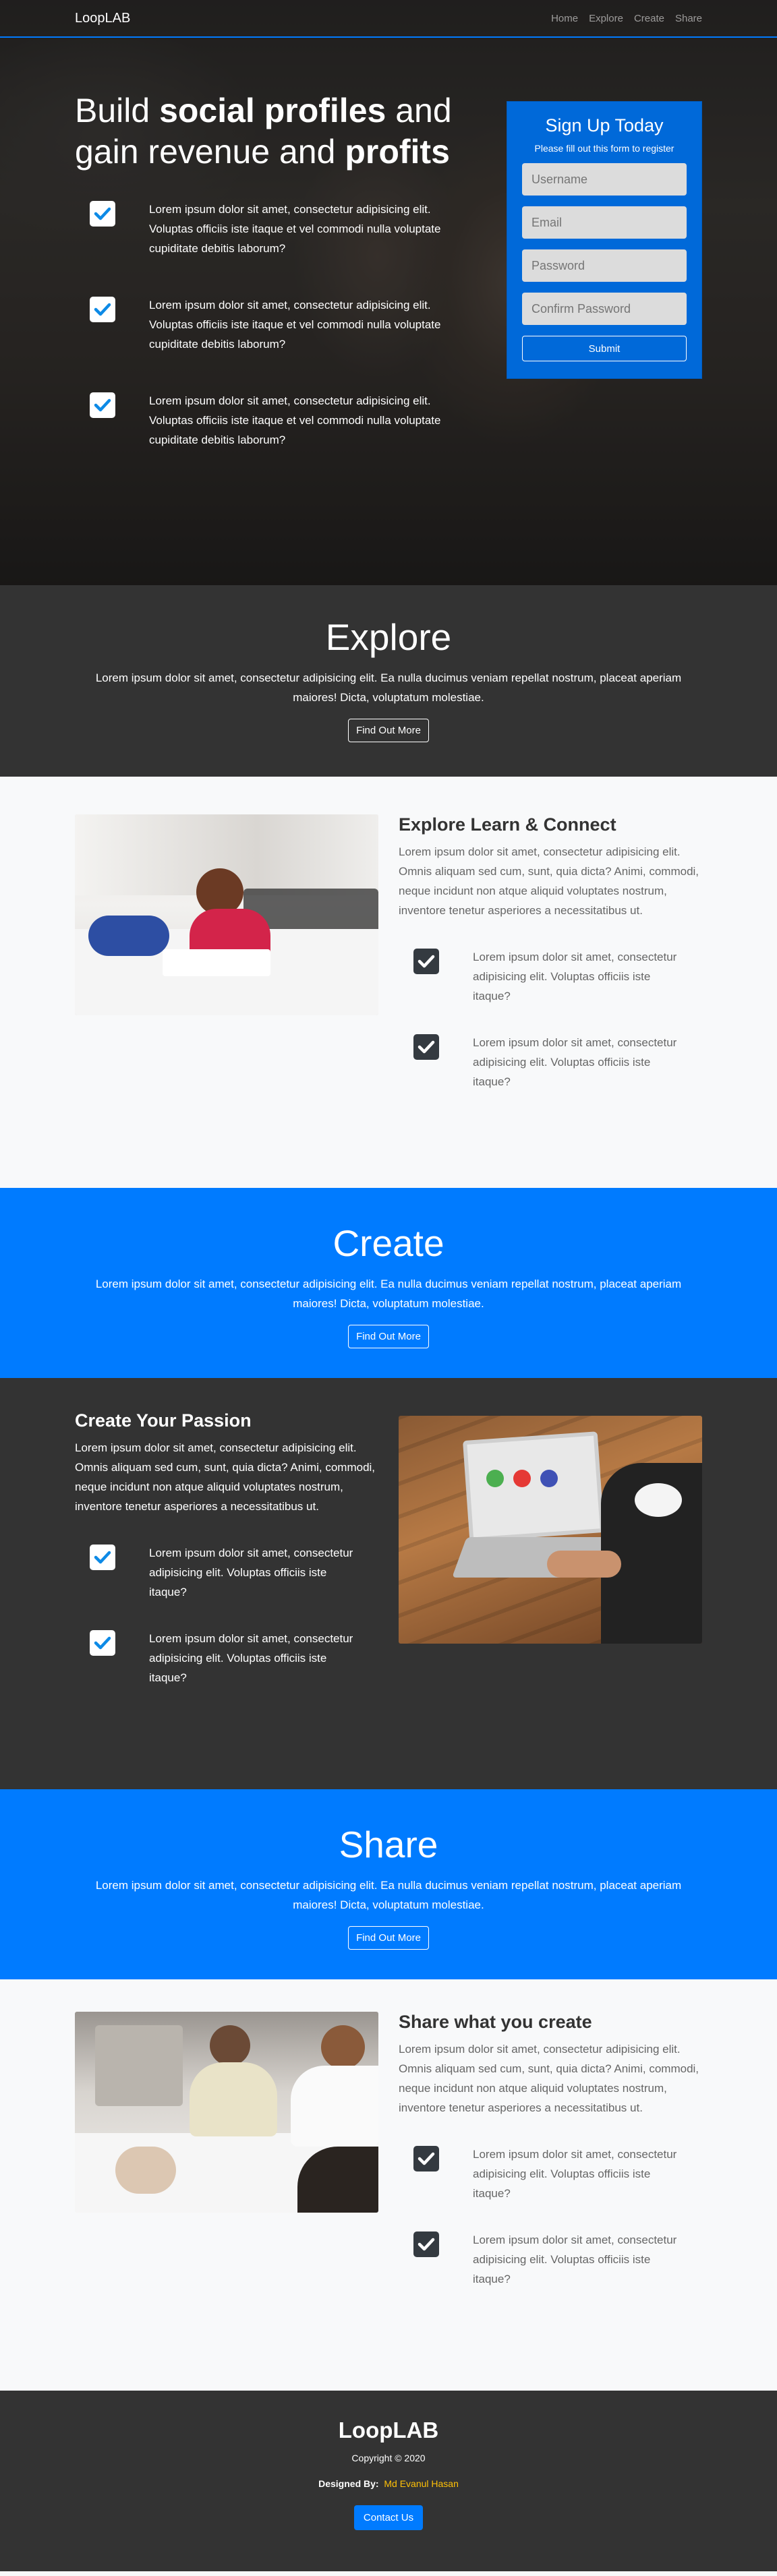 This screenshot has width=777, height=2576. What do you see at coordinates (604, 148) in the screenshot?
I see `signup-subtitle: Please fill out this form to register` at bounding box center [604, 148].